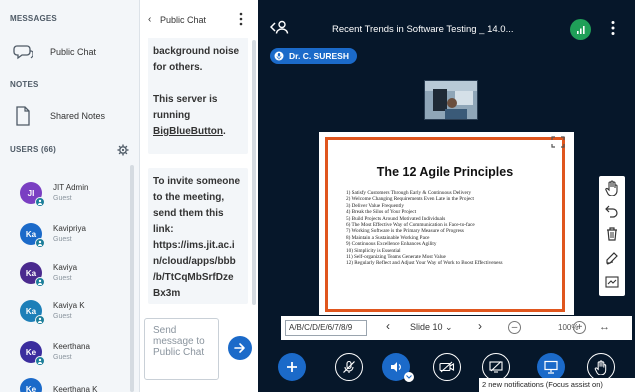  What do you see at coordinates (198, 294) in the screenshot?
I see `invite-link: Bx3m` at bounding box center [198, 294].